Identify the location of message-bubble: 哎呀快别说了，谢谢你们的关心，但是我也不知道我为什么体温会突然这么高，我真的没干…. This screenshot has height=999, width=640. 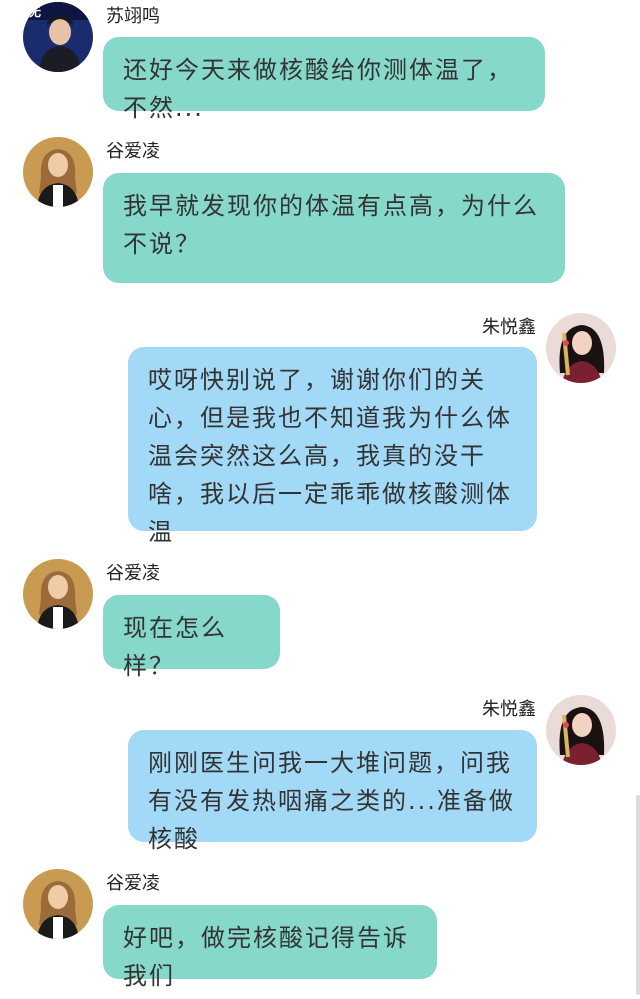
(332, 446).